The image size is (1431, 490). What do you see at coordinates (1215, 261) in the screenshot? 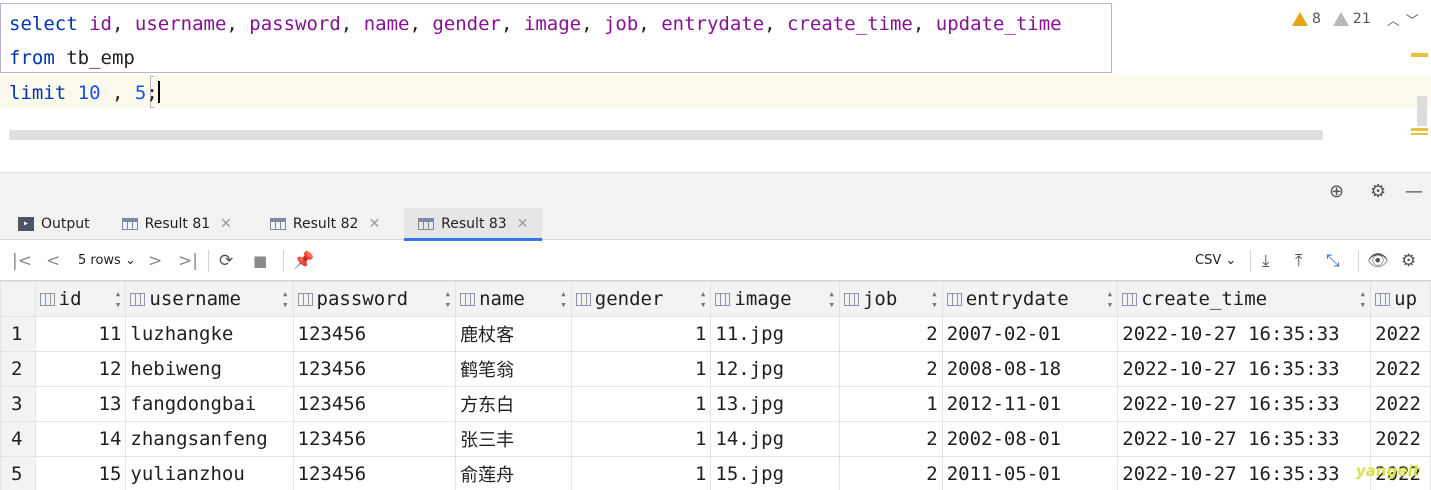
I see `export-format-selector: CSV ⌄` at bounding box center [1215, 261].